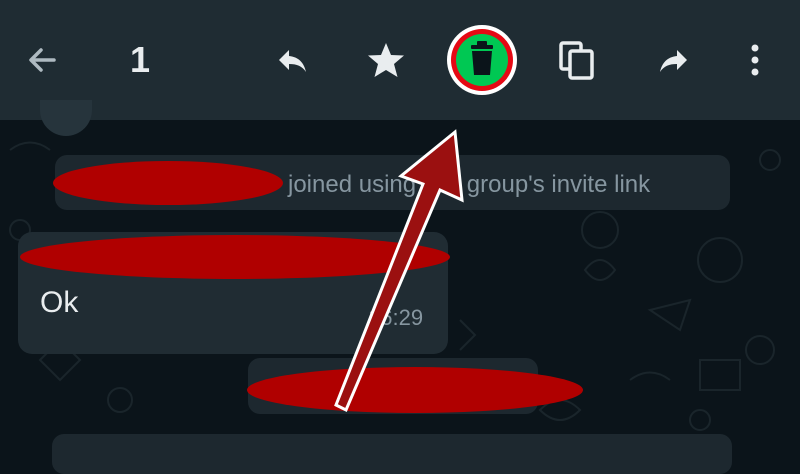 The image size is (800, 474). I want to click on system-message-text: joined using this group's invite link, so click(469, 184).